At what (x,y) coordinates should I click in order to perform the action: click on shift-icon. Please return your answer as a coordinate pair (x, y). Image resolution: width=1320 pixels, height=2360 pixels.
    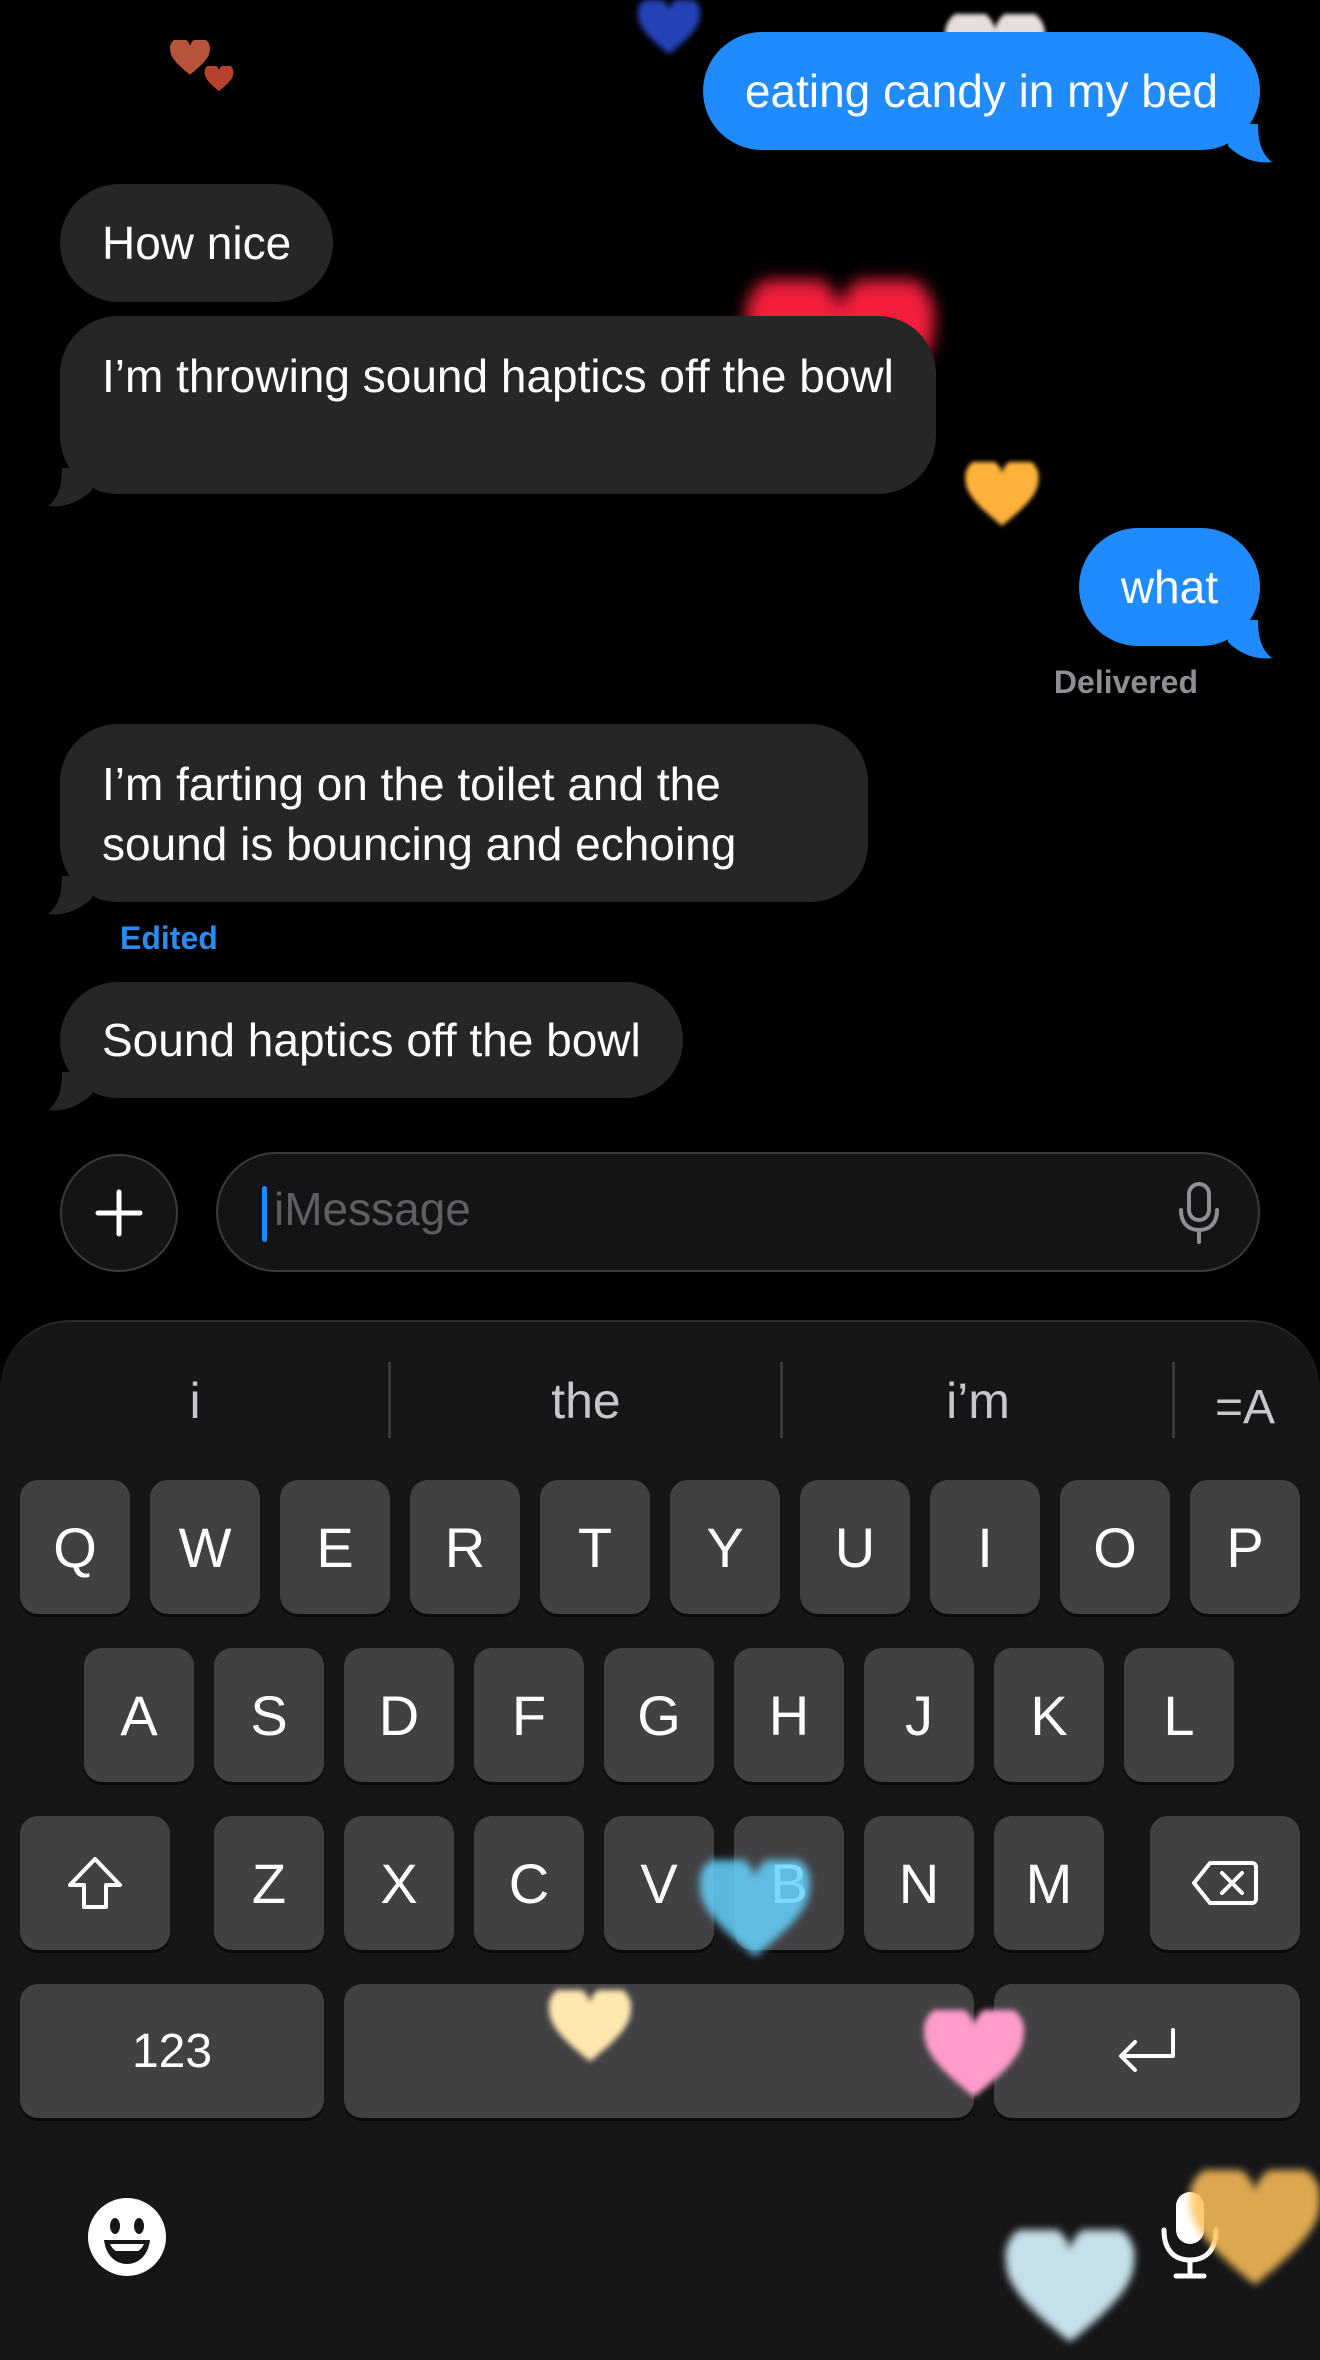
    Looking at the image, I should click on (95, 1883).